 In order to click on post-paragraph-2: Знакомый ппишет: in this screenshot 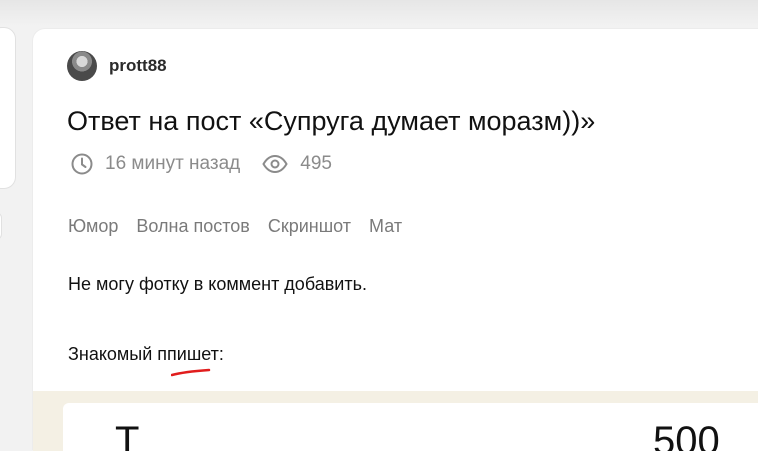, I will do `click(146, 354)`.